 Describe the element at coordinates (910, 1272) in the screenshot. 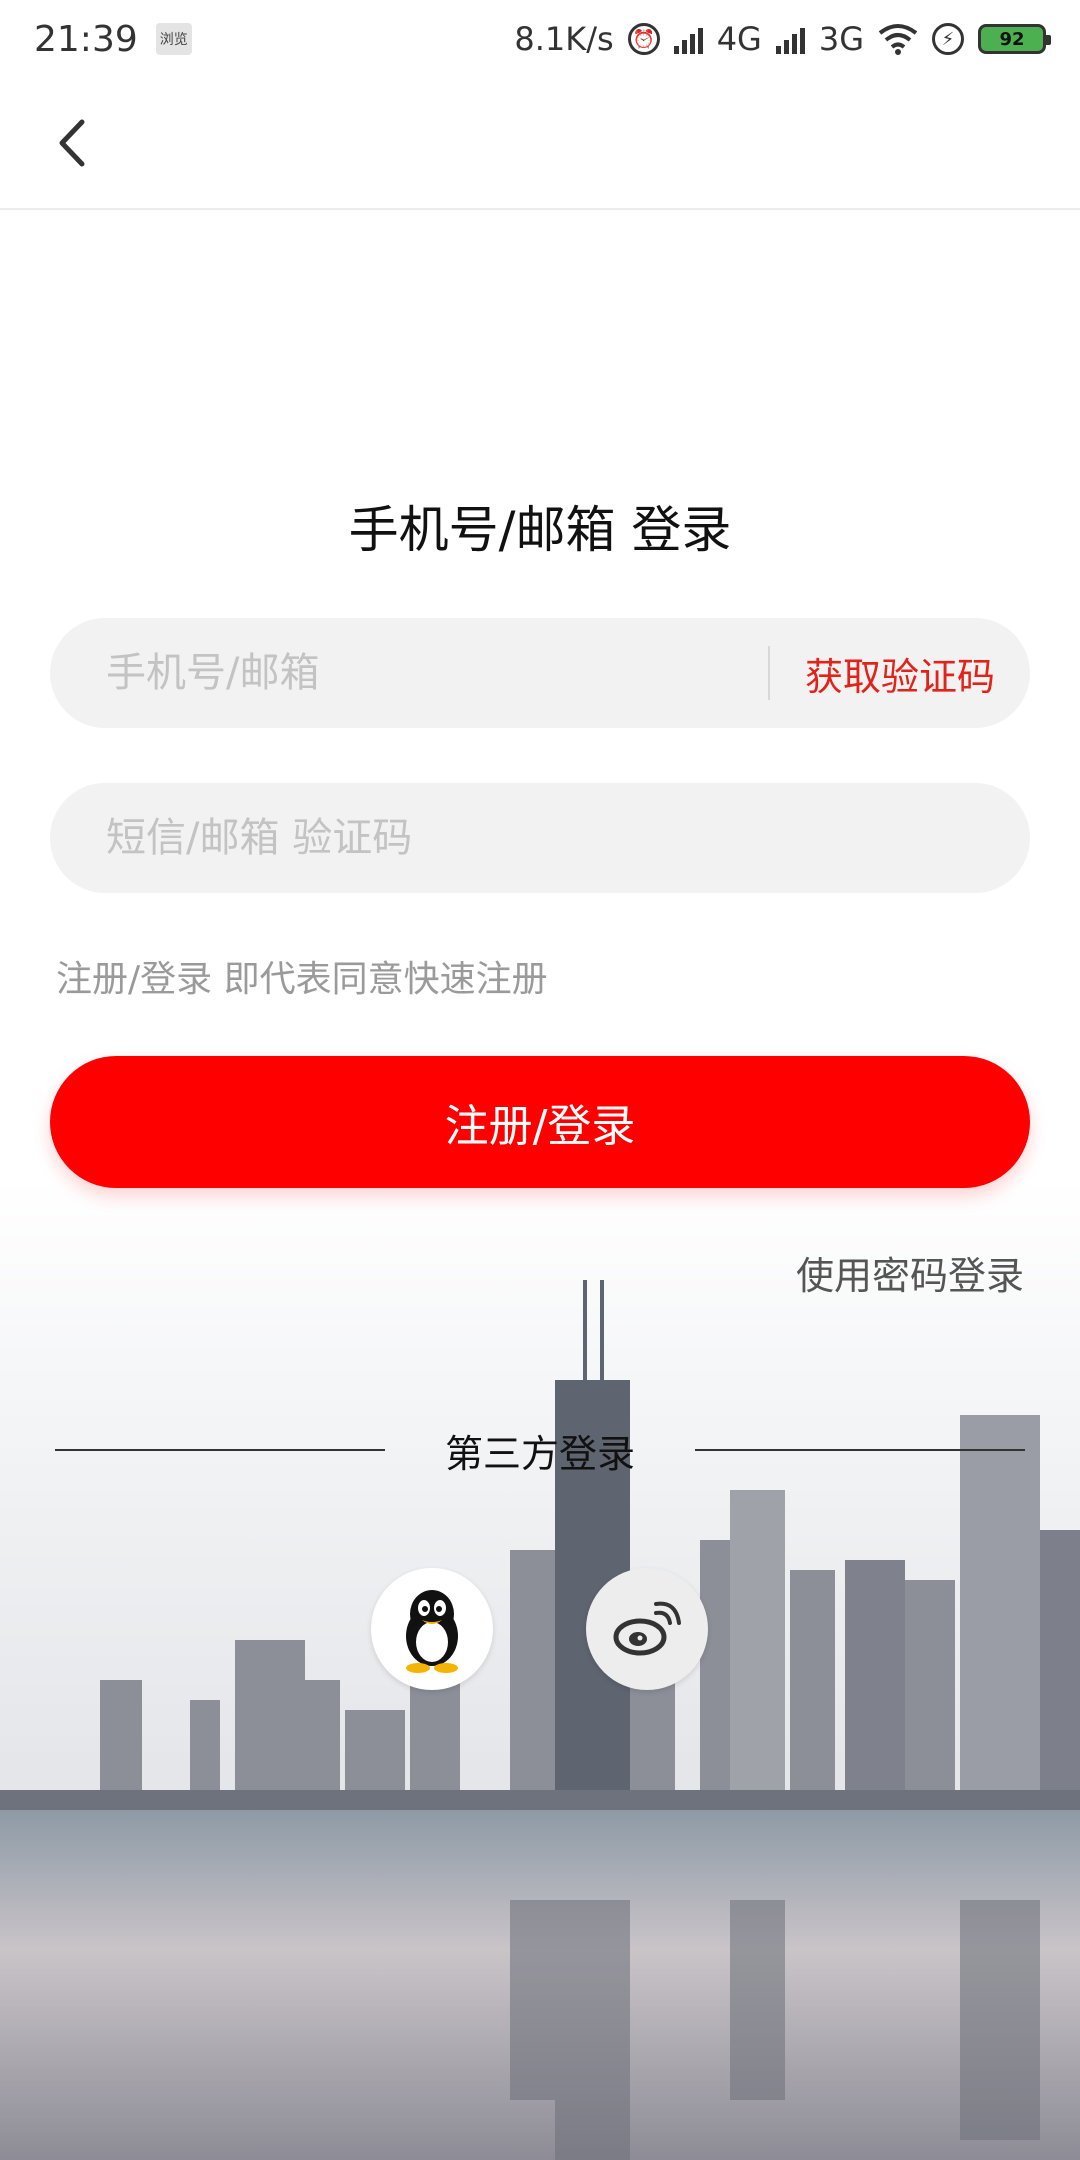

I see `password-login-link: 使用密码登录` at that location.